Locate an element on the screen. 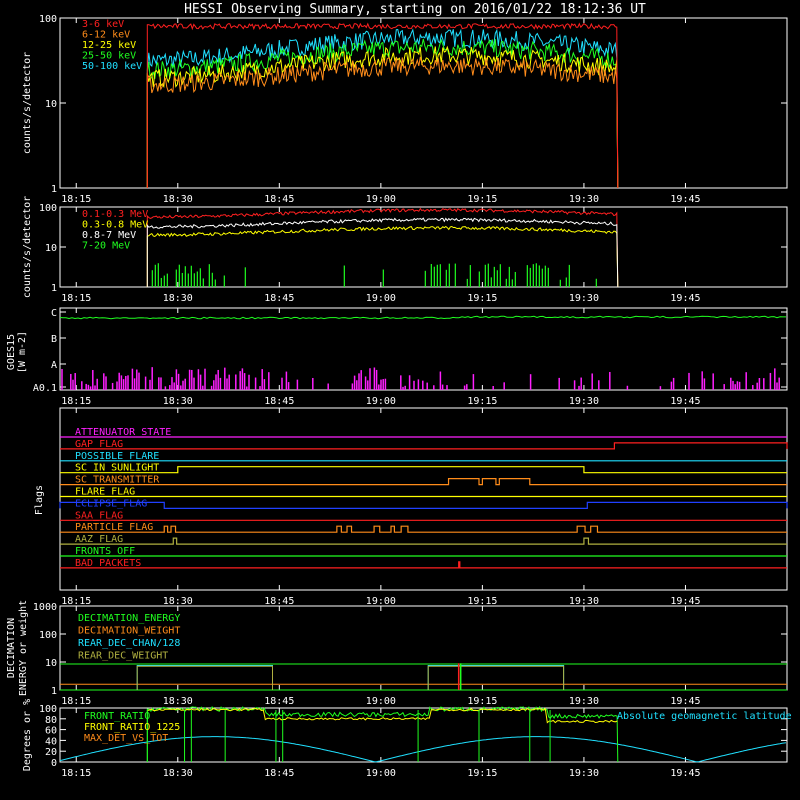 The width and height of the screenshot is (800, 800). series-7-20-MeV is located at coordinates (374, 275).